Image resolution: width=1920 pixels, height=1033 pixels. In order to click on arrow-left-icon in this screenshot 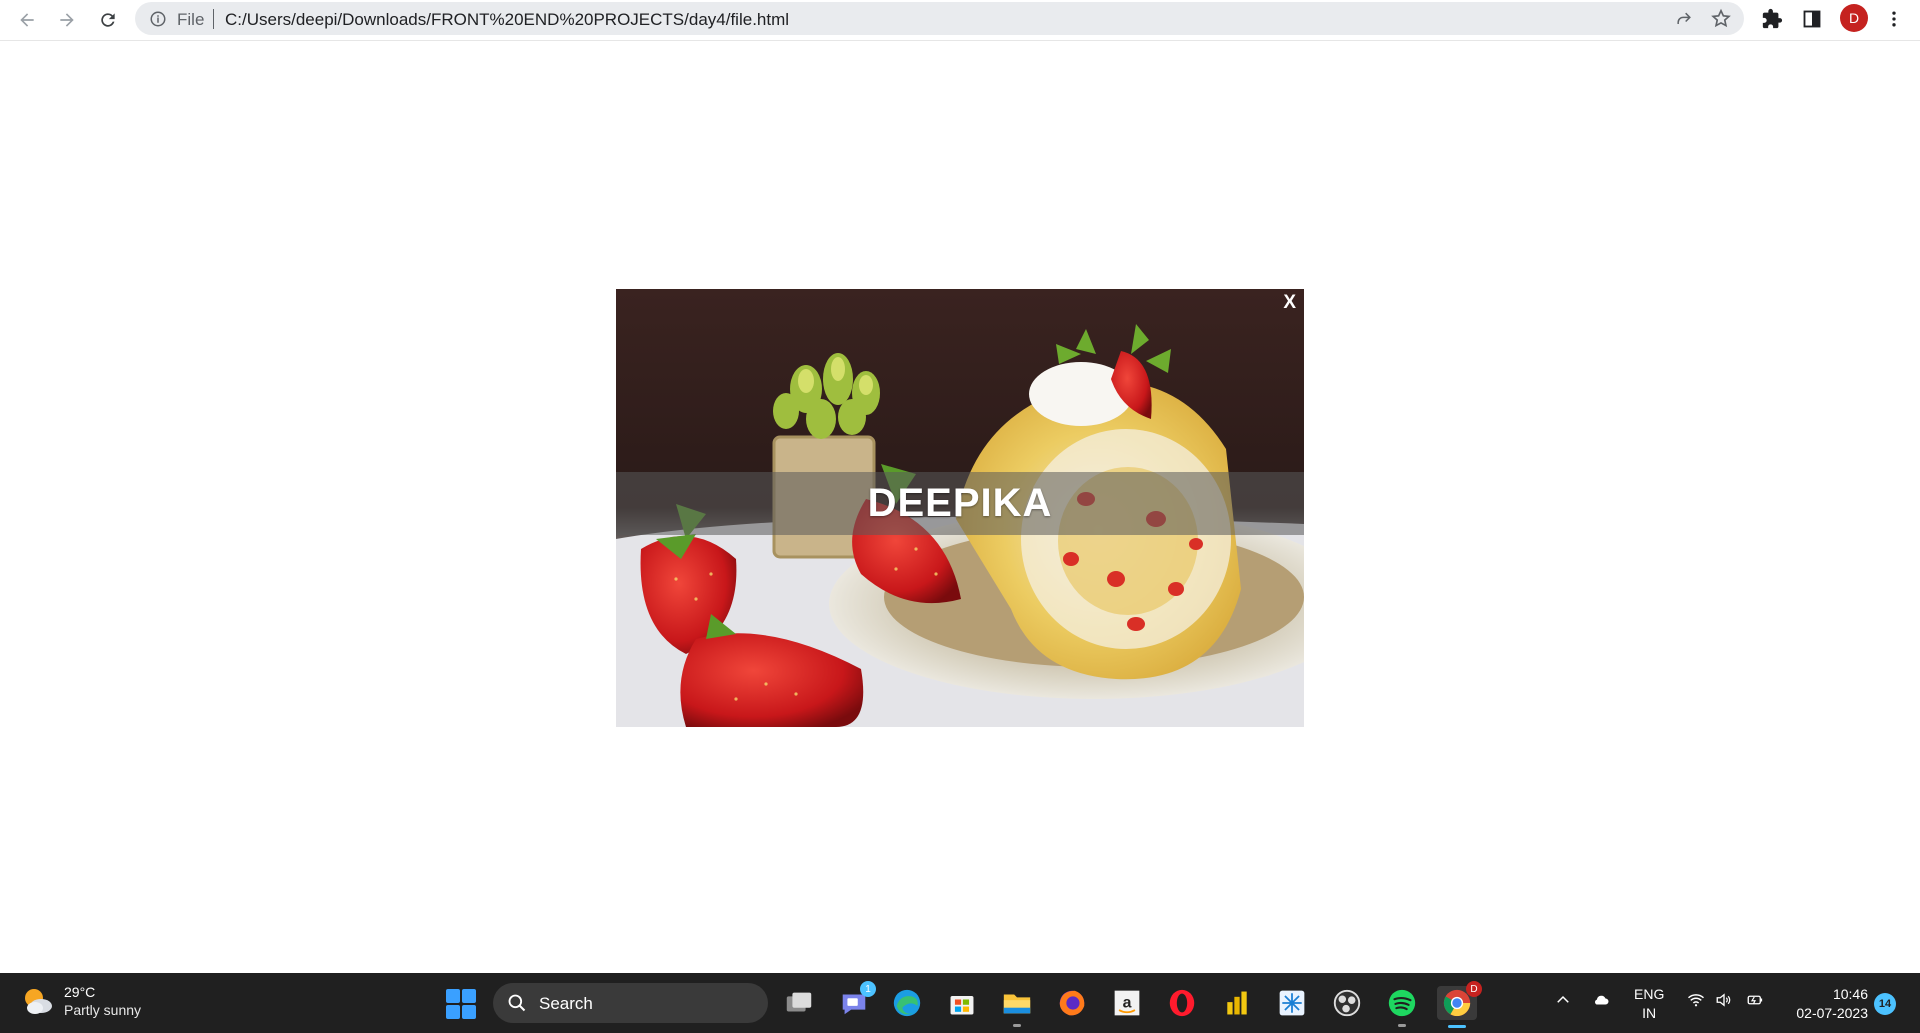, I will do `click(27, 20)`.